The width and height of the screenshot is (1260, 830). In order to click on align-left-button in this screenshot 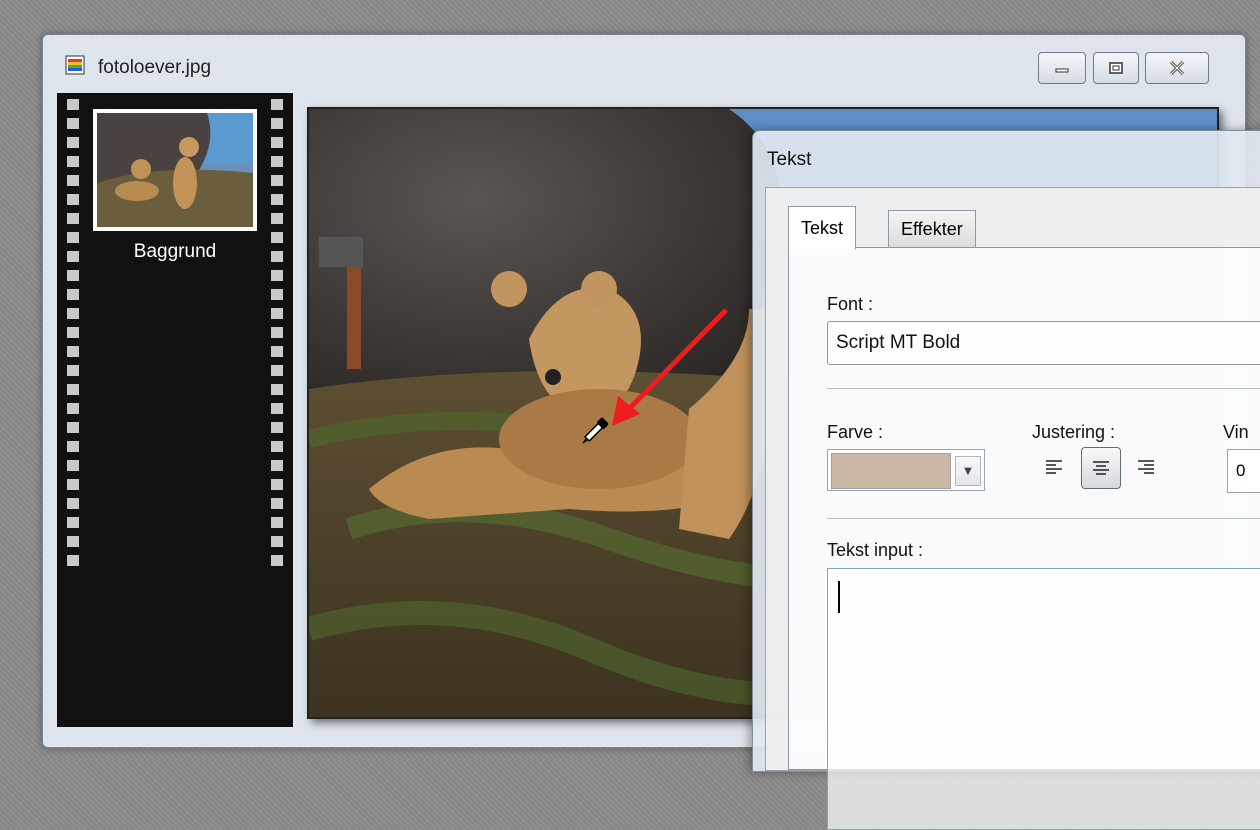, I will do `click(1054, 467)`.